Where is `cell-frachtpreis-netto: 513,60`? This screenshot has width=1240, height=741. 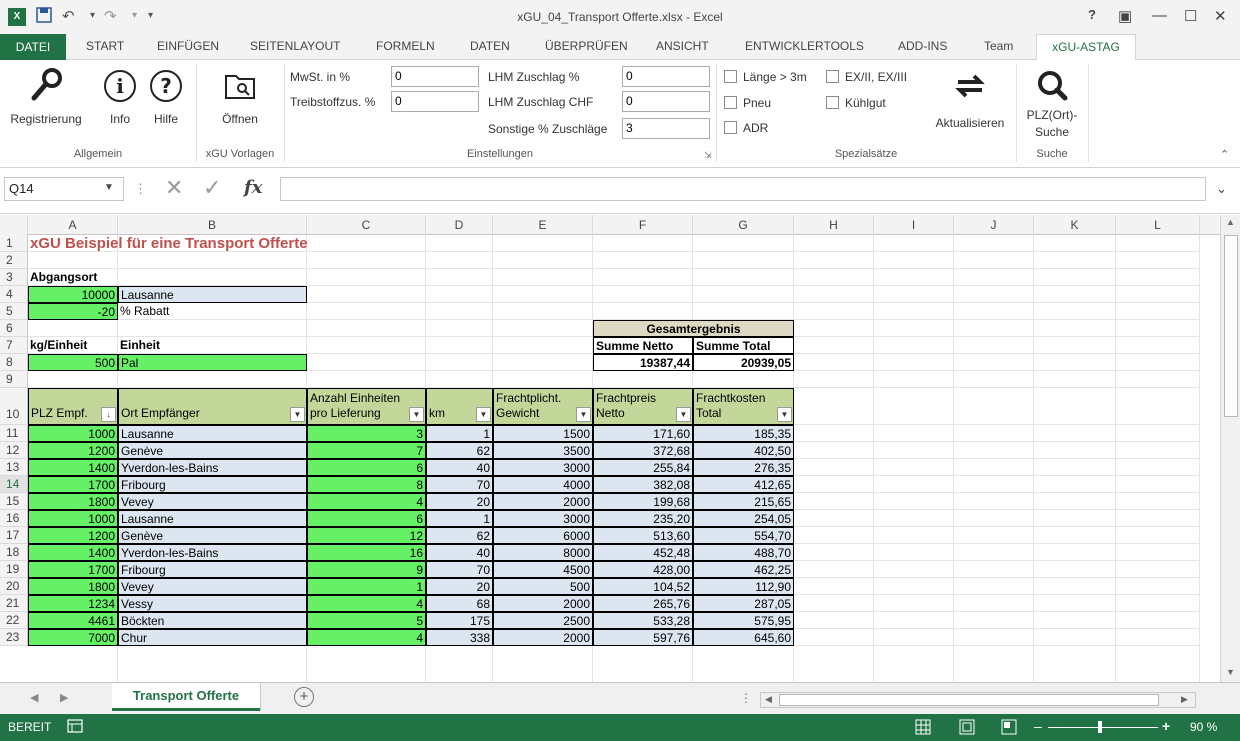
cell-frachtpreis-netto: 513,60 is located at coordinates (643, 535).